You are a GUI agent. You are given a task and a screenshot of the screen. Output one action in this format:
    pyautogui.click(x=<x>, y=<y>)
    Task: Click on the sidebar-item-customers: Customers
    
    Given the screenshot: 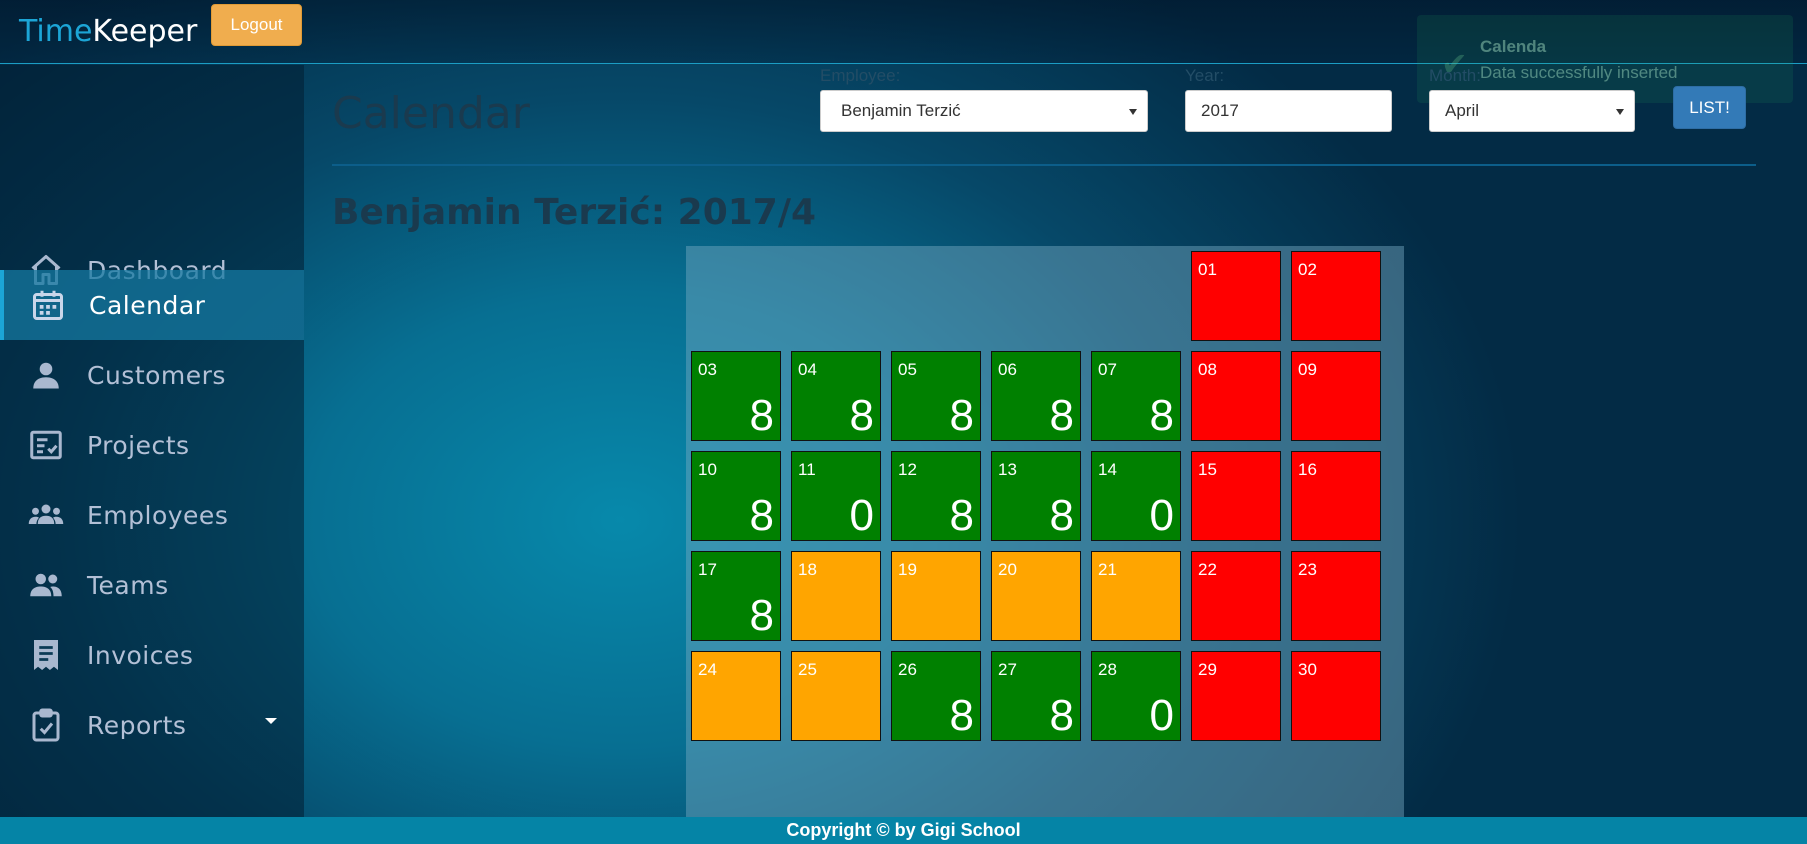 What is the action you would take?
    pyautogui.click(x=152, y=375)
    